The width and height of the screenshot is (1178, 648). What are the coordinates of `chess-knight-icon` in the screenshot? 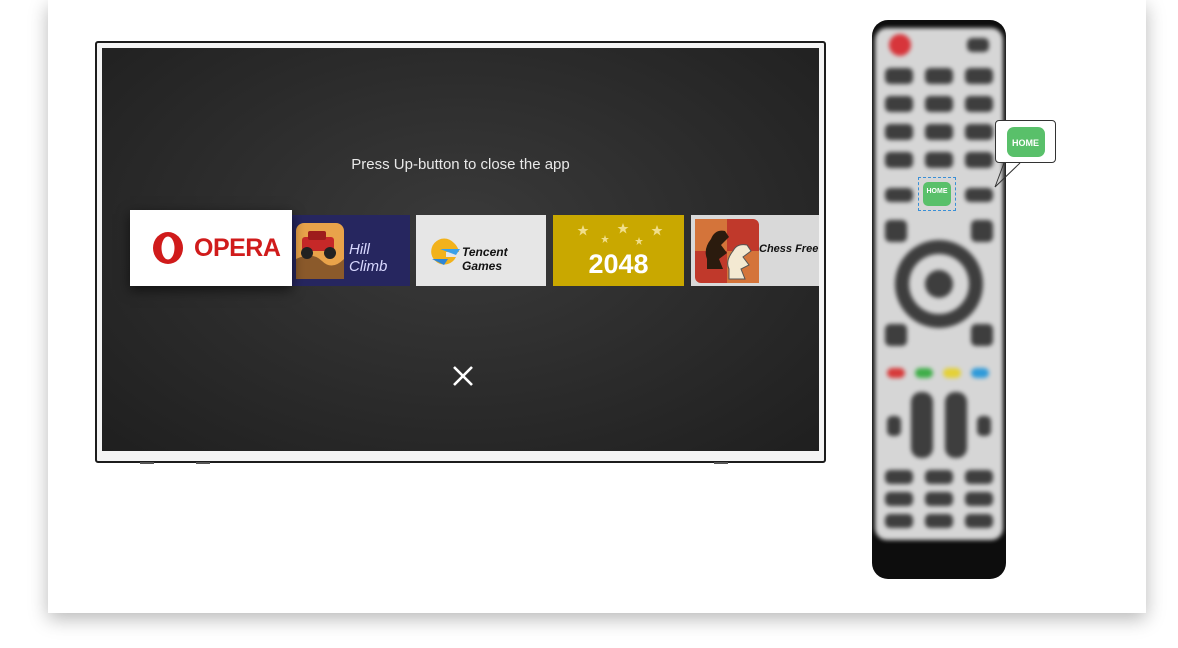 It's located at (727, 251).